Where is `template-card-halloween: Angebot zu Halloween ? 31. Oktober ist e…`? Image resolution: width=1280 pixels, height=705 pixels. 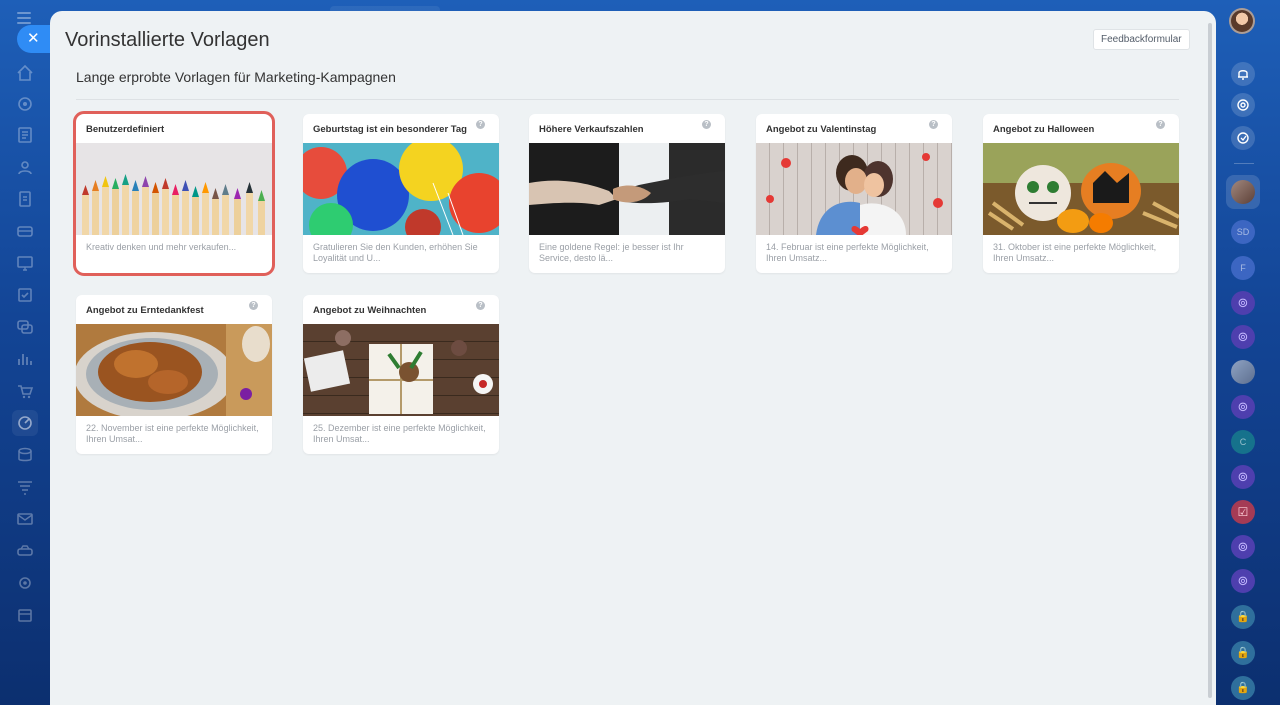 template-card-halloween: Angebot zu Halloween ? 31. Oktober ist e… is located at coordinates (1081, 193).